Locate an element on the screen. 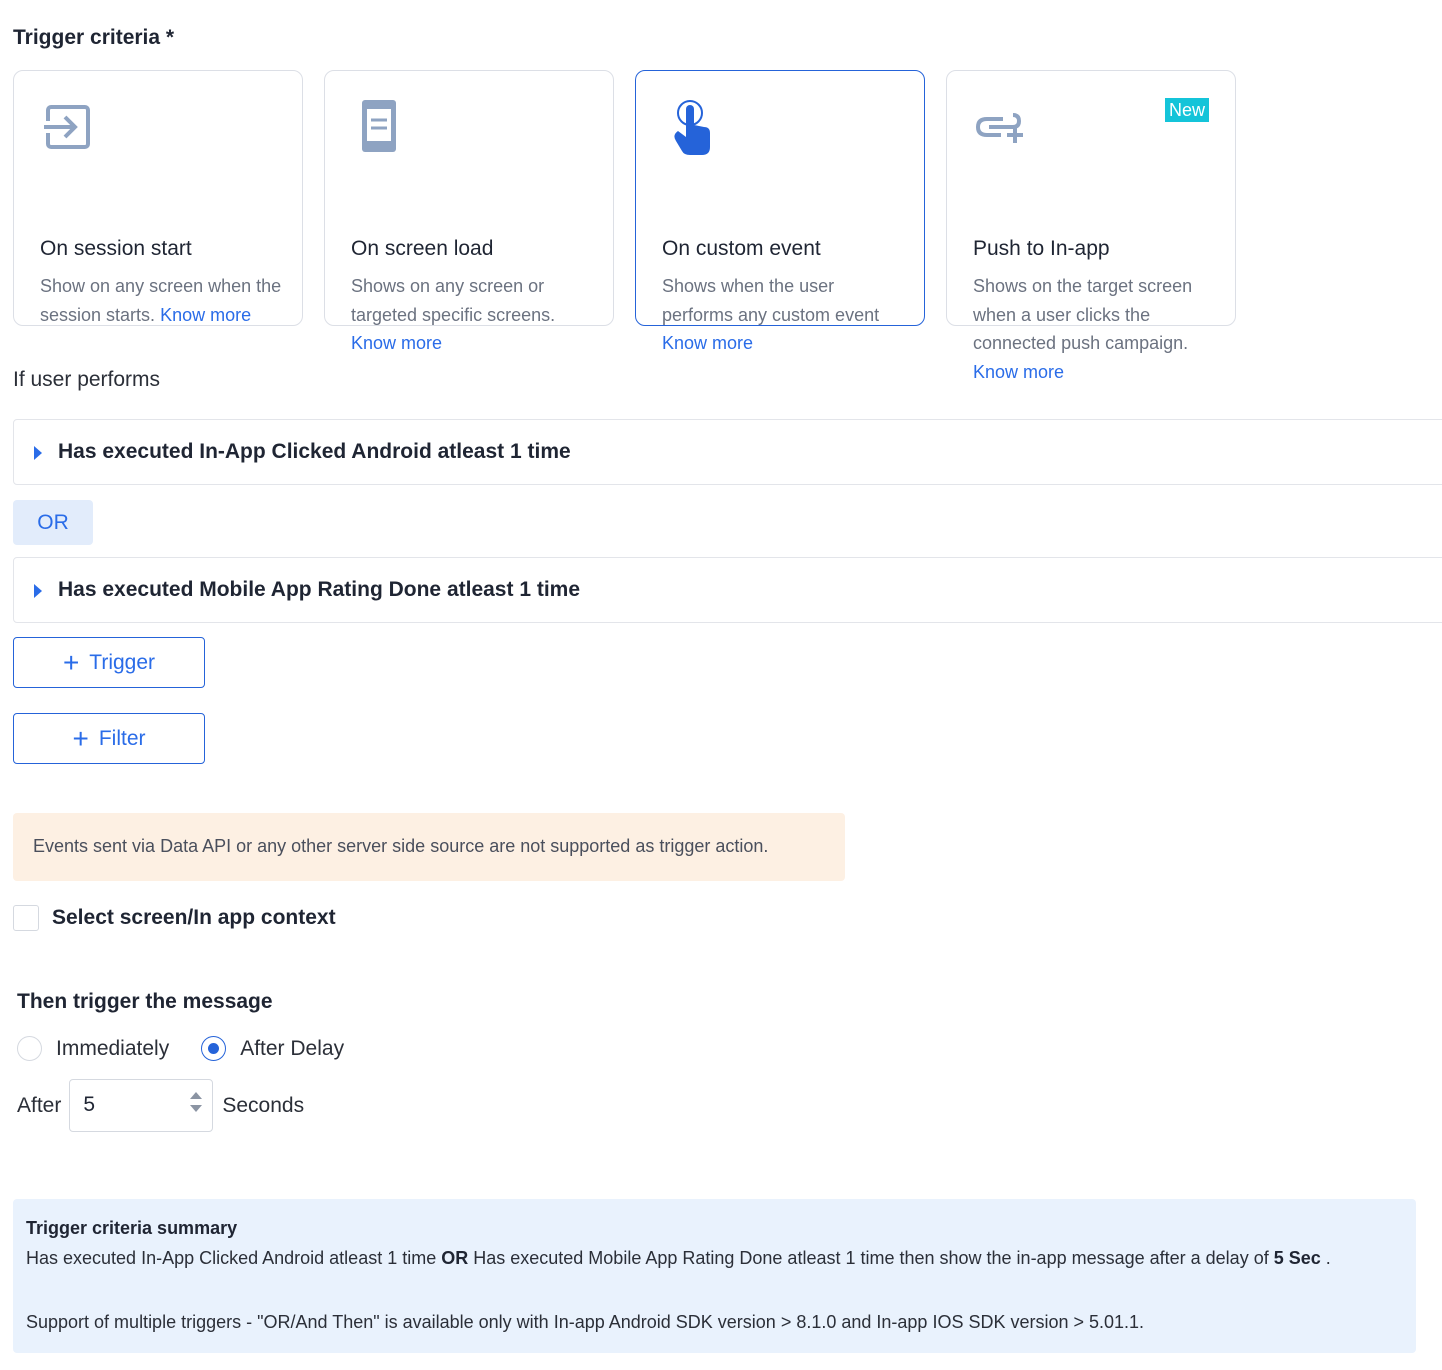 The width and height of the screenshot is (1442, 1370). radio-after-delay: After Delay is located at coordinates (272, 1048).